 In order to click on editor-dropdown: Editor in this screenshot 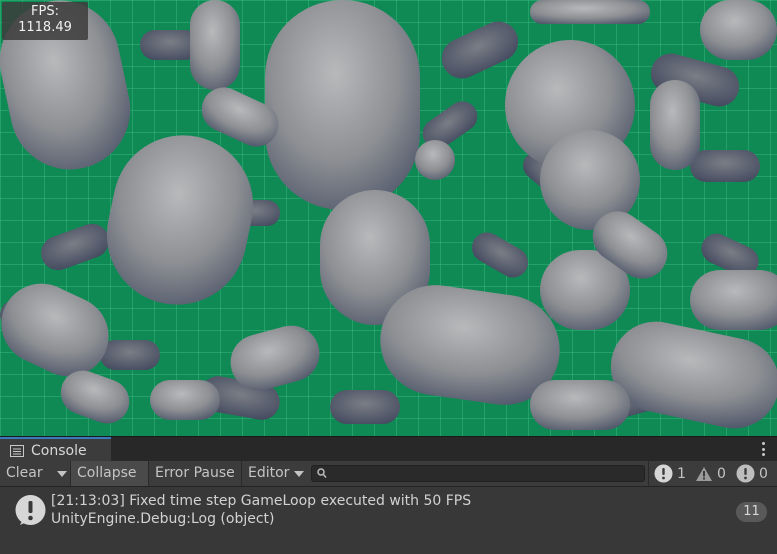, I will do `click(274, 473)`.